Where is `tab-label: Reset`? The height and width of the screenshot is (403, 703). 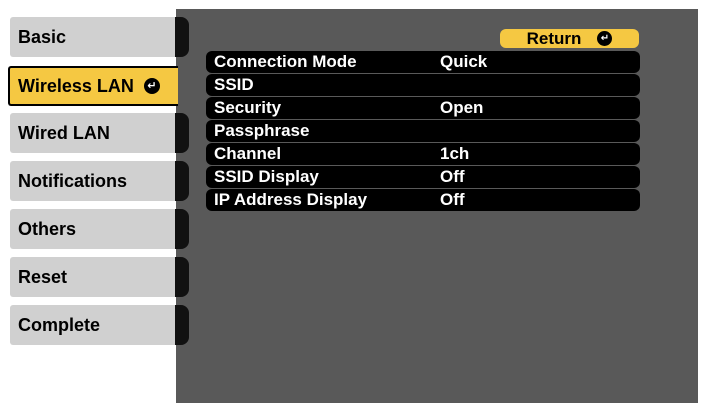 tab-label: Reset is located at coordinates (43, 276).